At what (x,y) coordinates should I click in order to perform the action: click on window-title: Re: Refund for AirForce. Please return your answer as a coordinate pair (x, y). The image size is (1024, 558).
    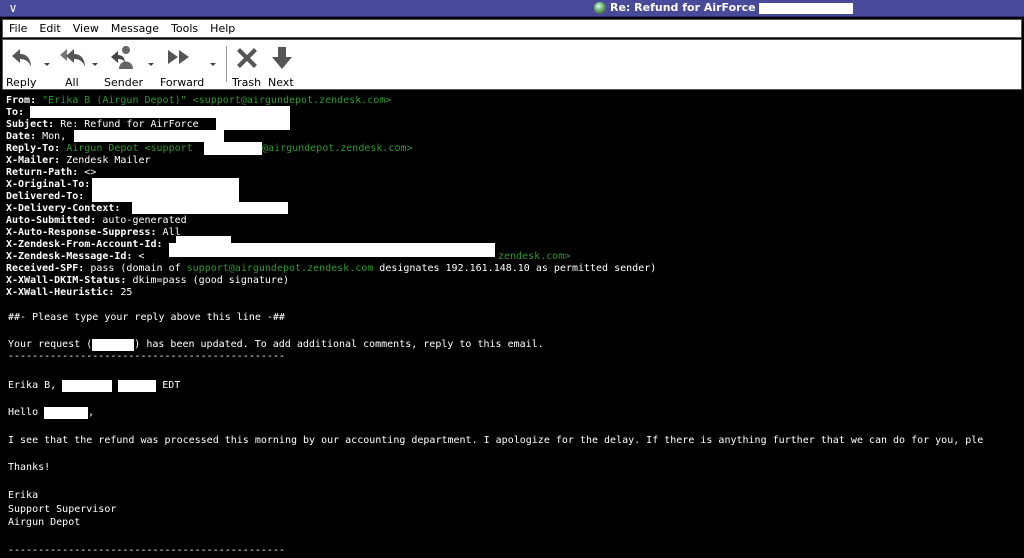
    Looking at the image, I should click on (723, 8).